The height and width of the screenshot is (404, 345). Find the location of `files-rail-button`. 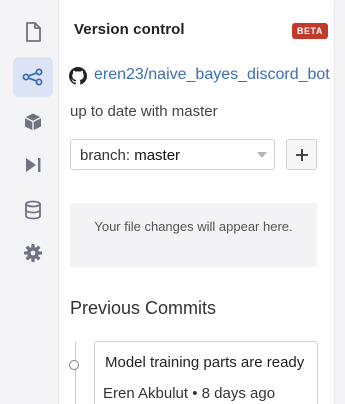

files-rail-button is located at coordinates (33, 32).